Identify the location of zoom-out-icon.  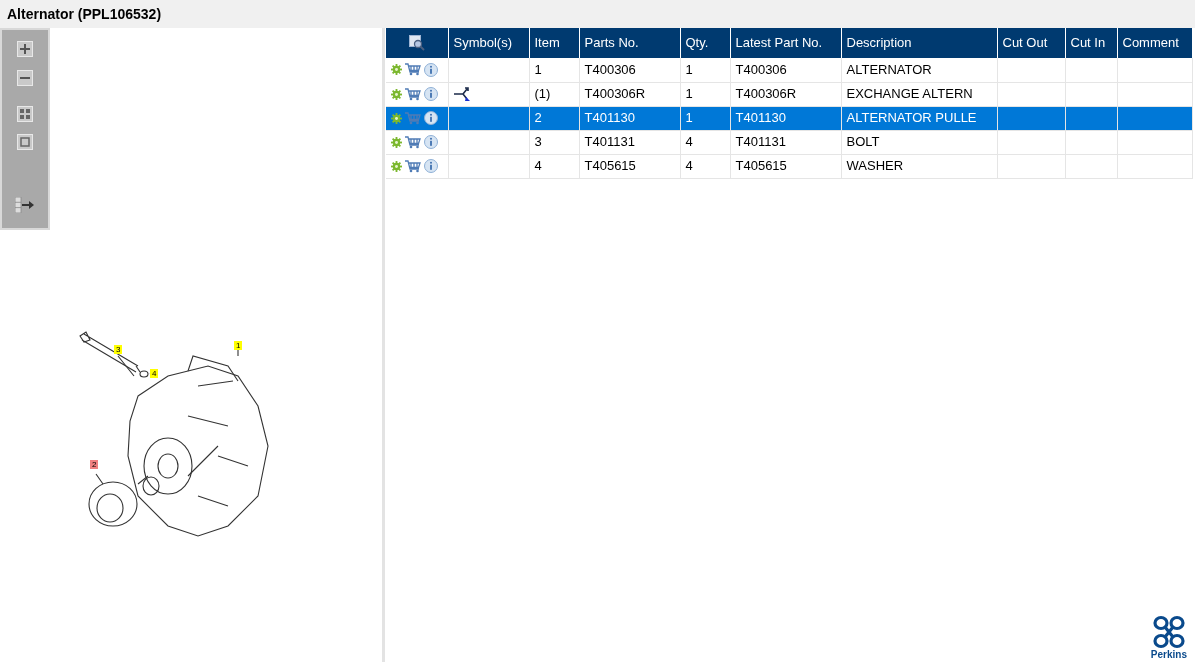
(25, 78).